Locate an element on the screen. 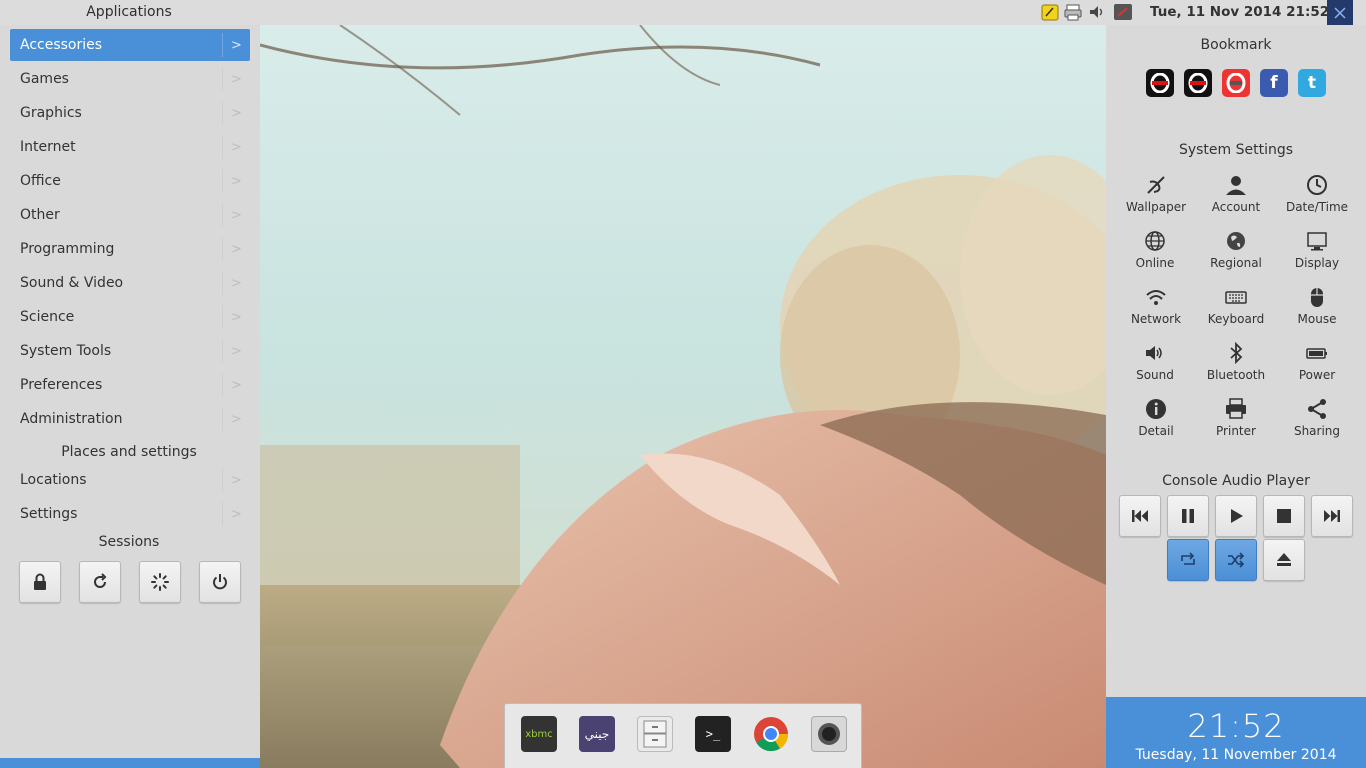  power-button is located at coordinates (220, 582).